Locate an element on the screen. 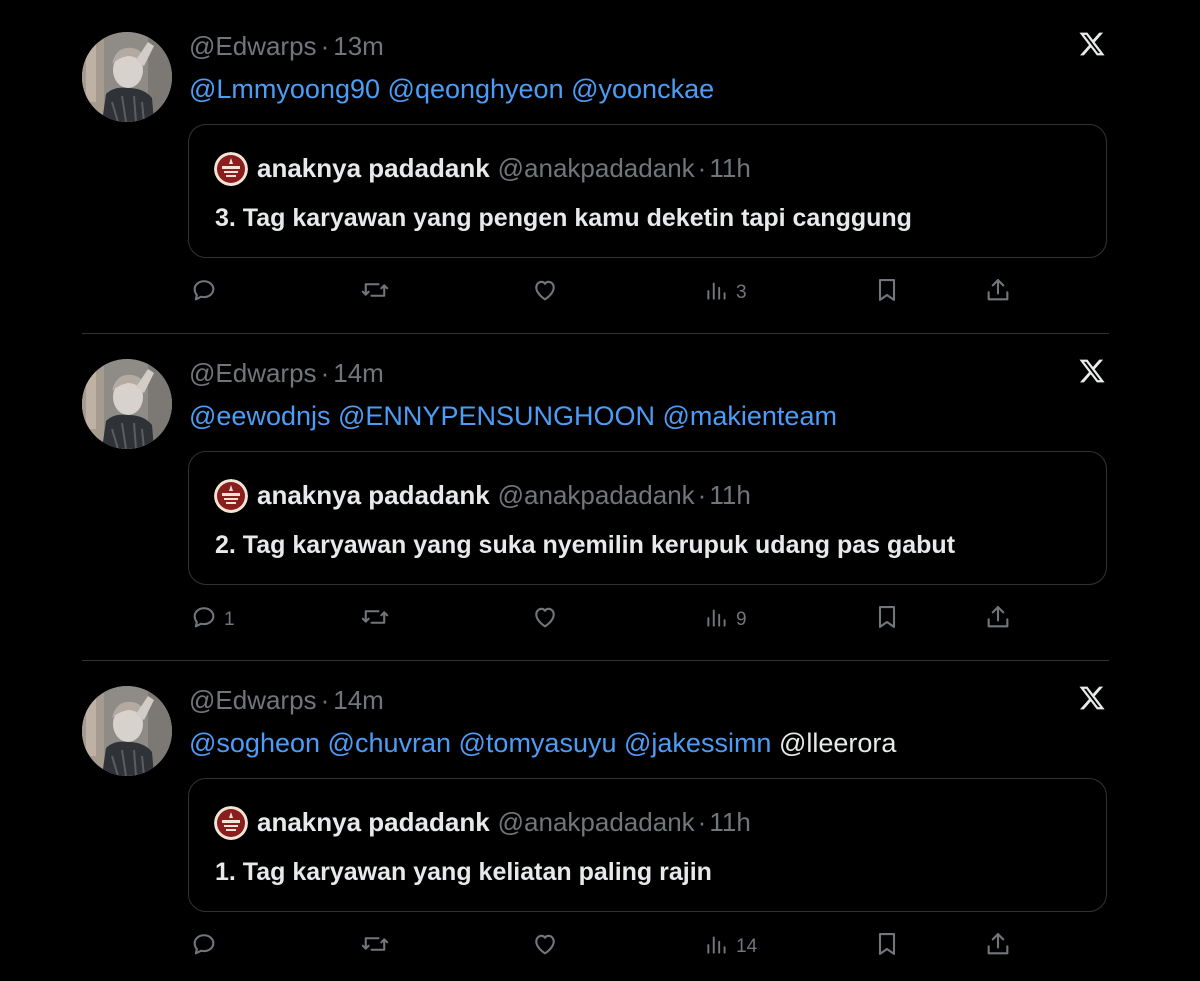 The image size is (1200, 981). mention-link: @jakessimn is located at coordinates (697, 743).